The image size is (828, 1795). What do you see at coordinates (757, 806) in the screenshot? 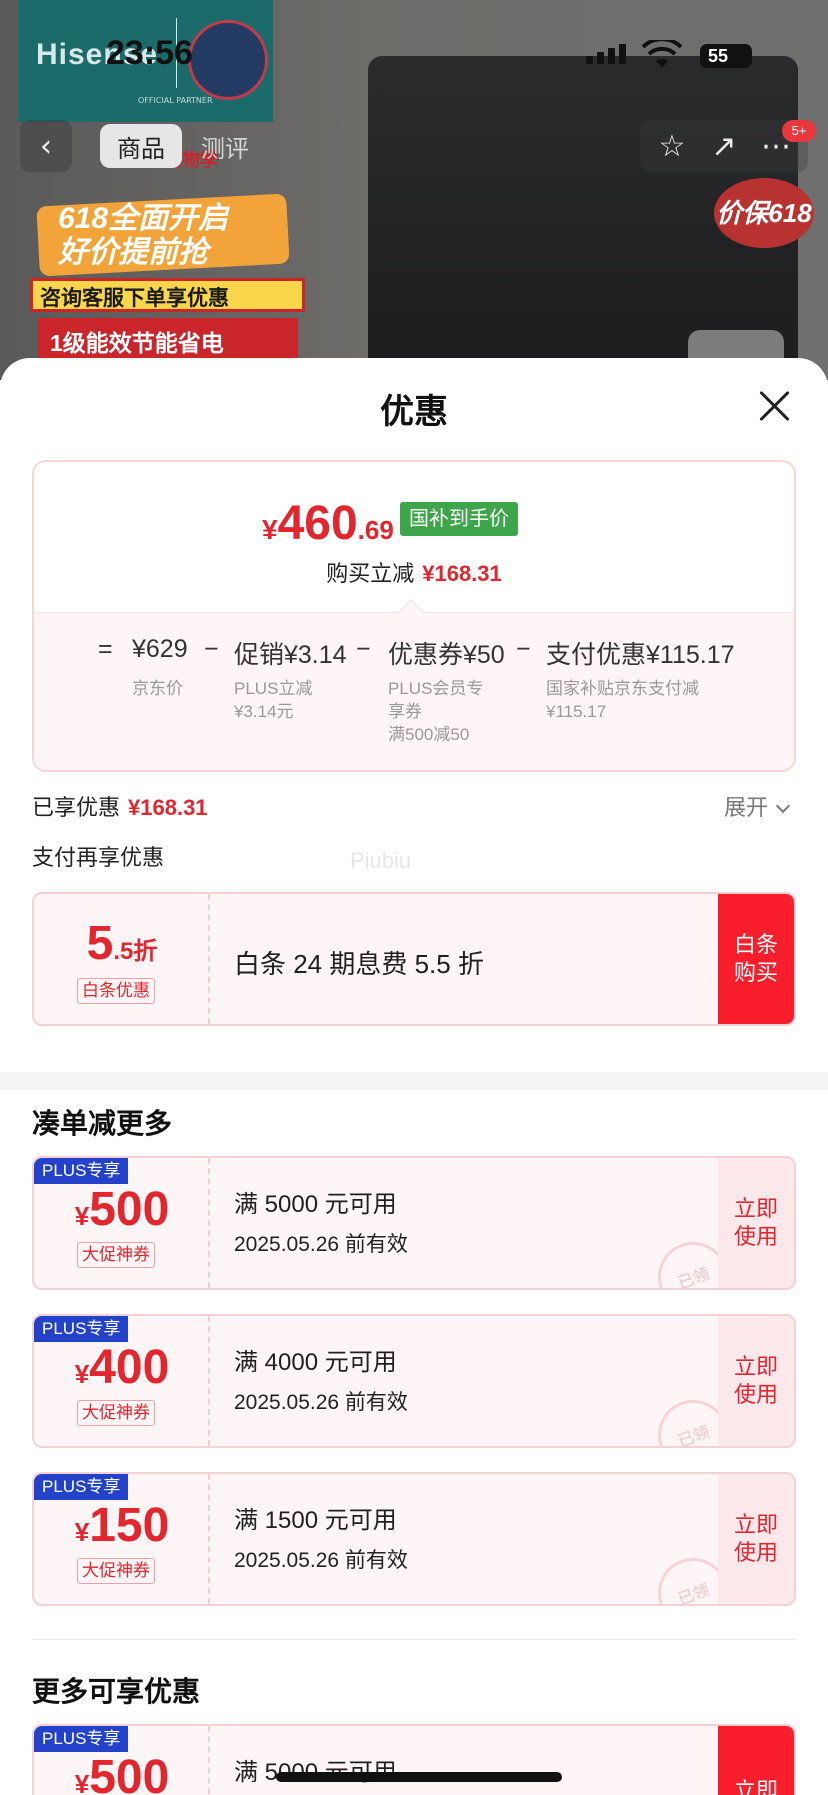
I see `expand-button: 展开` at bounding box center [757, 806].